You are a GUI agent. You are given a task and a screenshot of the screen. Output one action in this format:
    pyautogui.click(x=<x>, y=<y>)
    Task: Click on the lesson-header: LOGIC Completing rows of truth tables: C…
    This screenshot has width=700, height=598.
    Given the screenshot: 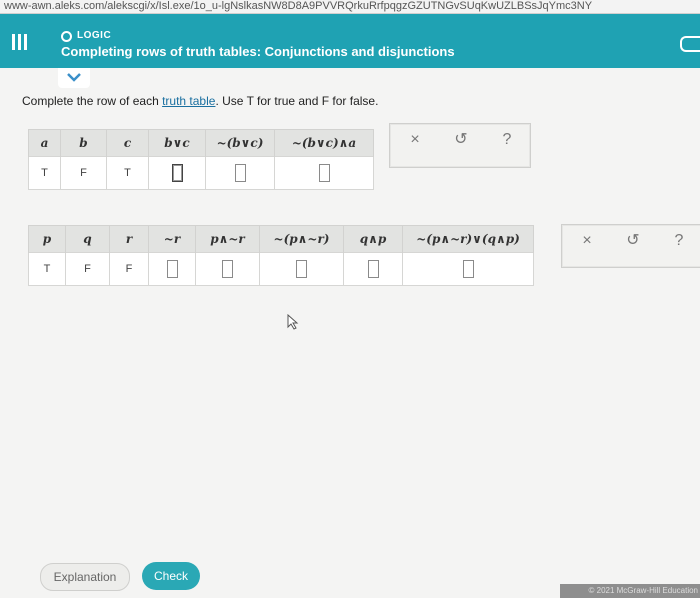 What is the action you would take?
    pyautogui.click(x=350, y=41)
    